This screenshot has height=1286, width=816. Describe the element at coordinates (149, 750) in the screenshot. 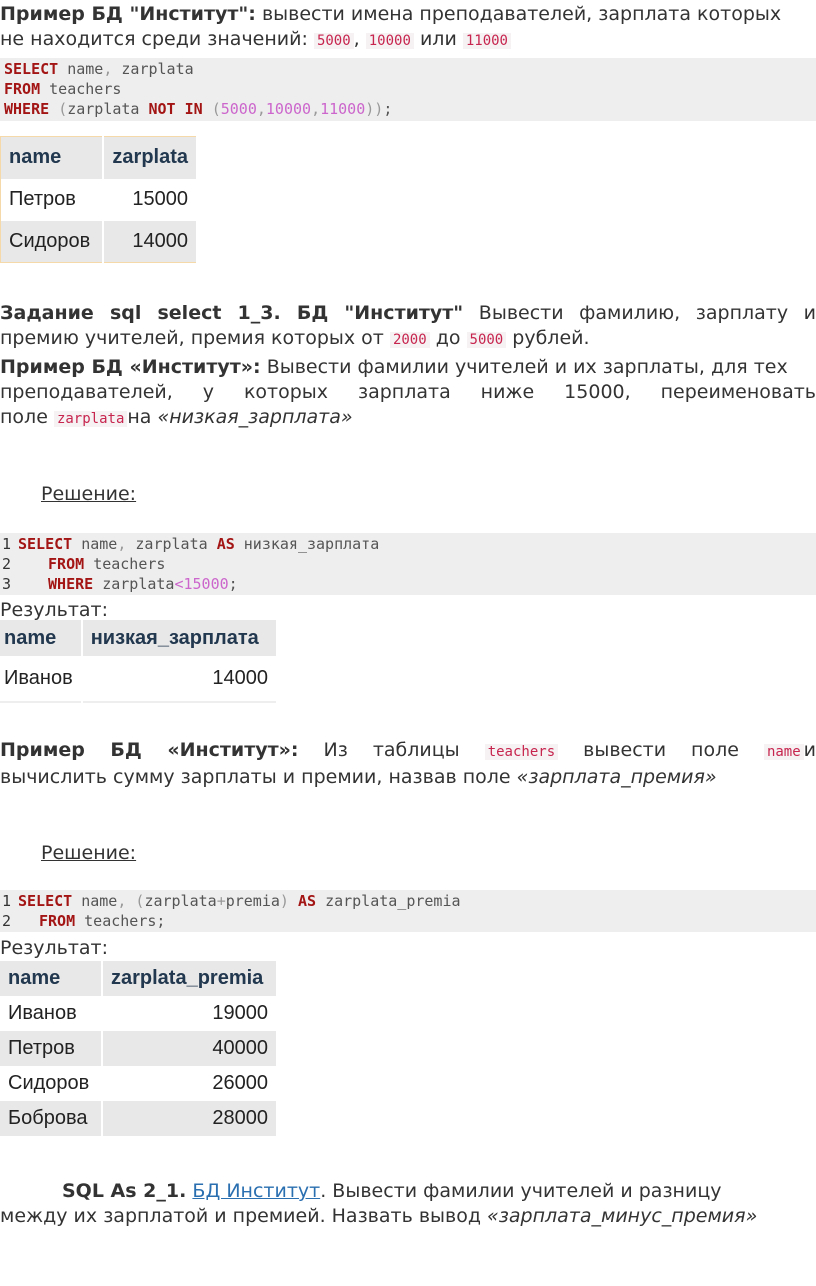

I see `example3-title: Пример БД «Институт»:` at that location.